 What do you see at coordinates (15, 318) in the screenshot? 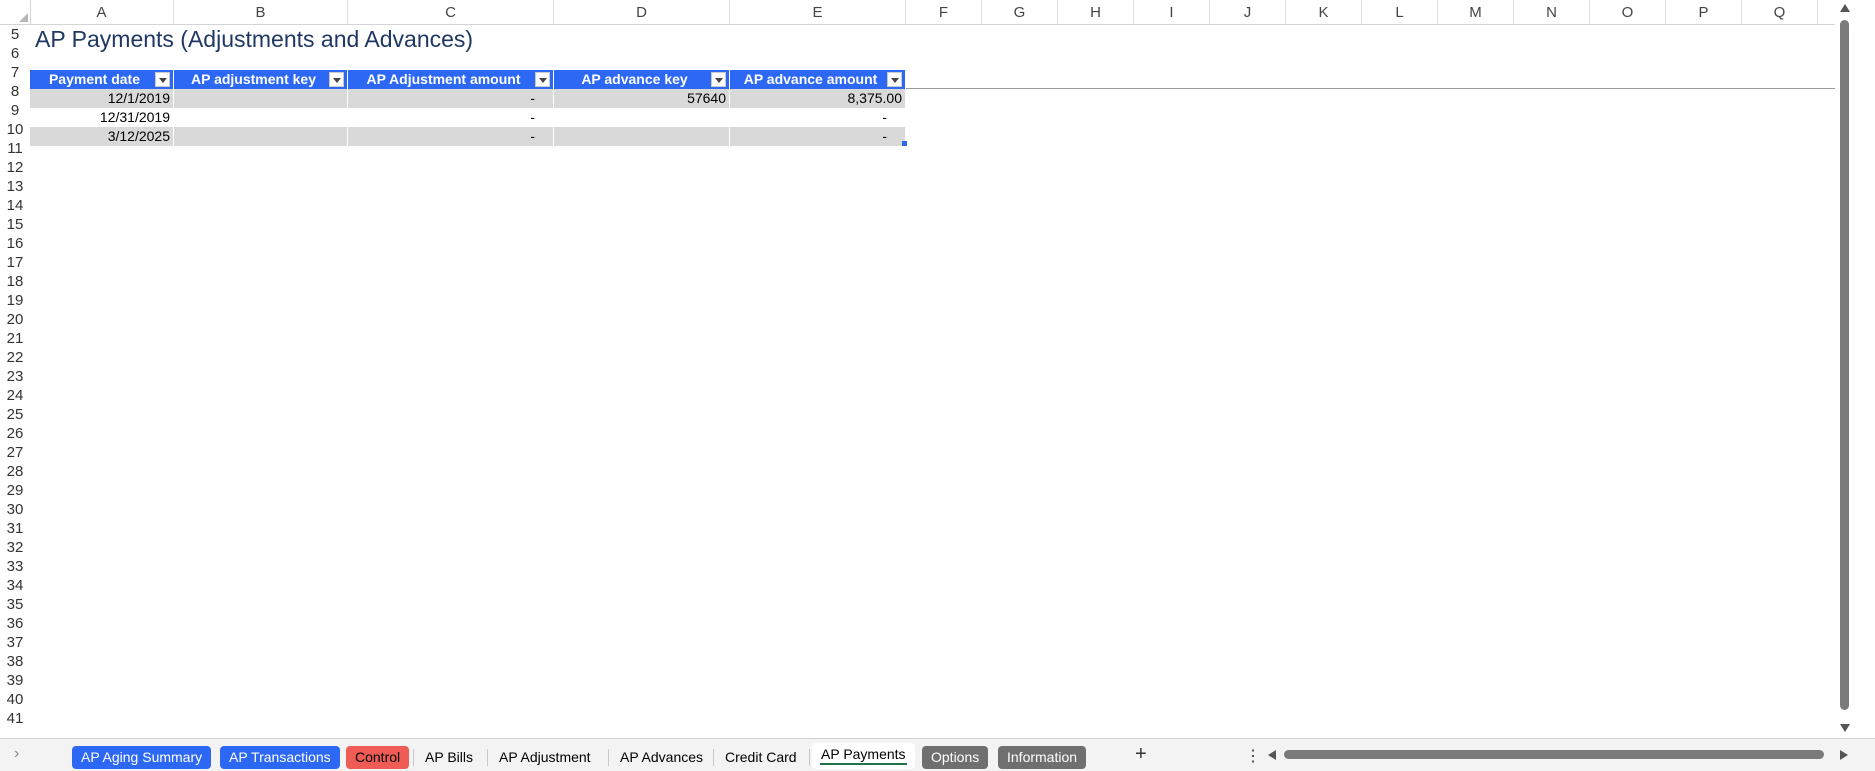
I see `row-header: 20` at bounding box center [15, 318].